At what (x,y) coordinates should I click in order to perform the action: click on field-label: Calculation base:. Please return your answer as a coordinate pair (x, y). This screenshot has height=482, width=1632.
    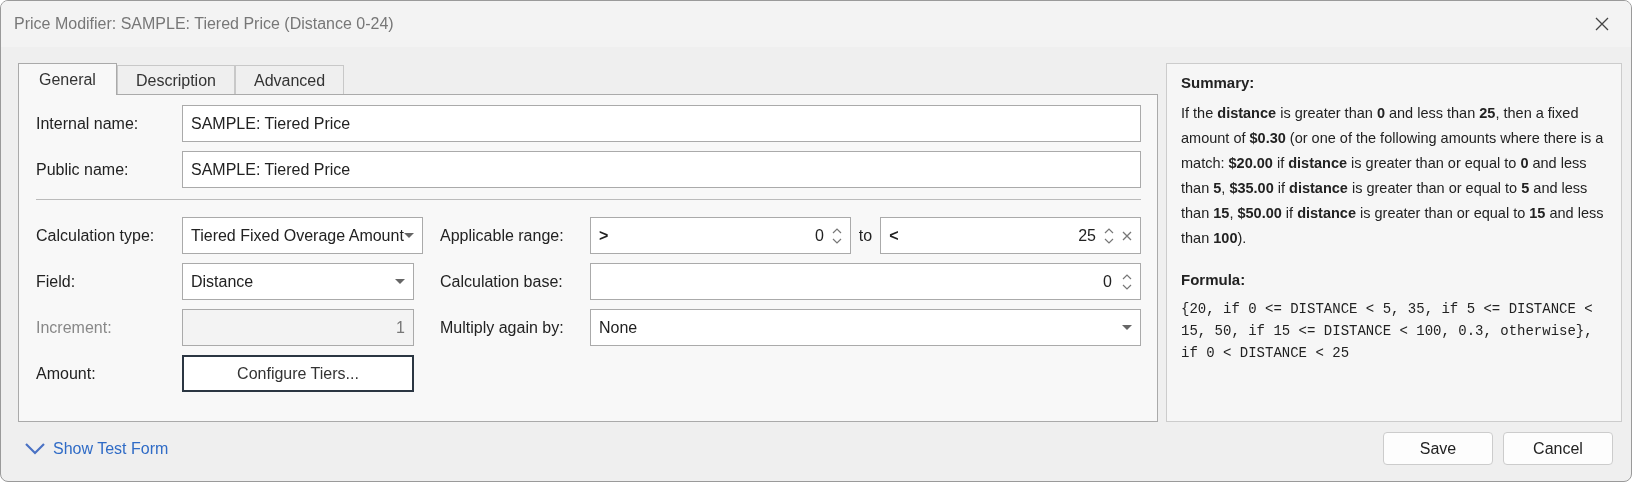
    Looking at the image, I should click on (502, 281).